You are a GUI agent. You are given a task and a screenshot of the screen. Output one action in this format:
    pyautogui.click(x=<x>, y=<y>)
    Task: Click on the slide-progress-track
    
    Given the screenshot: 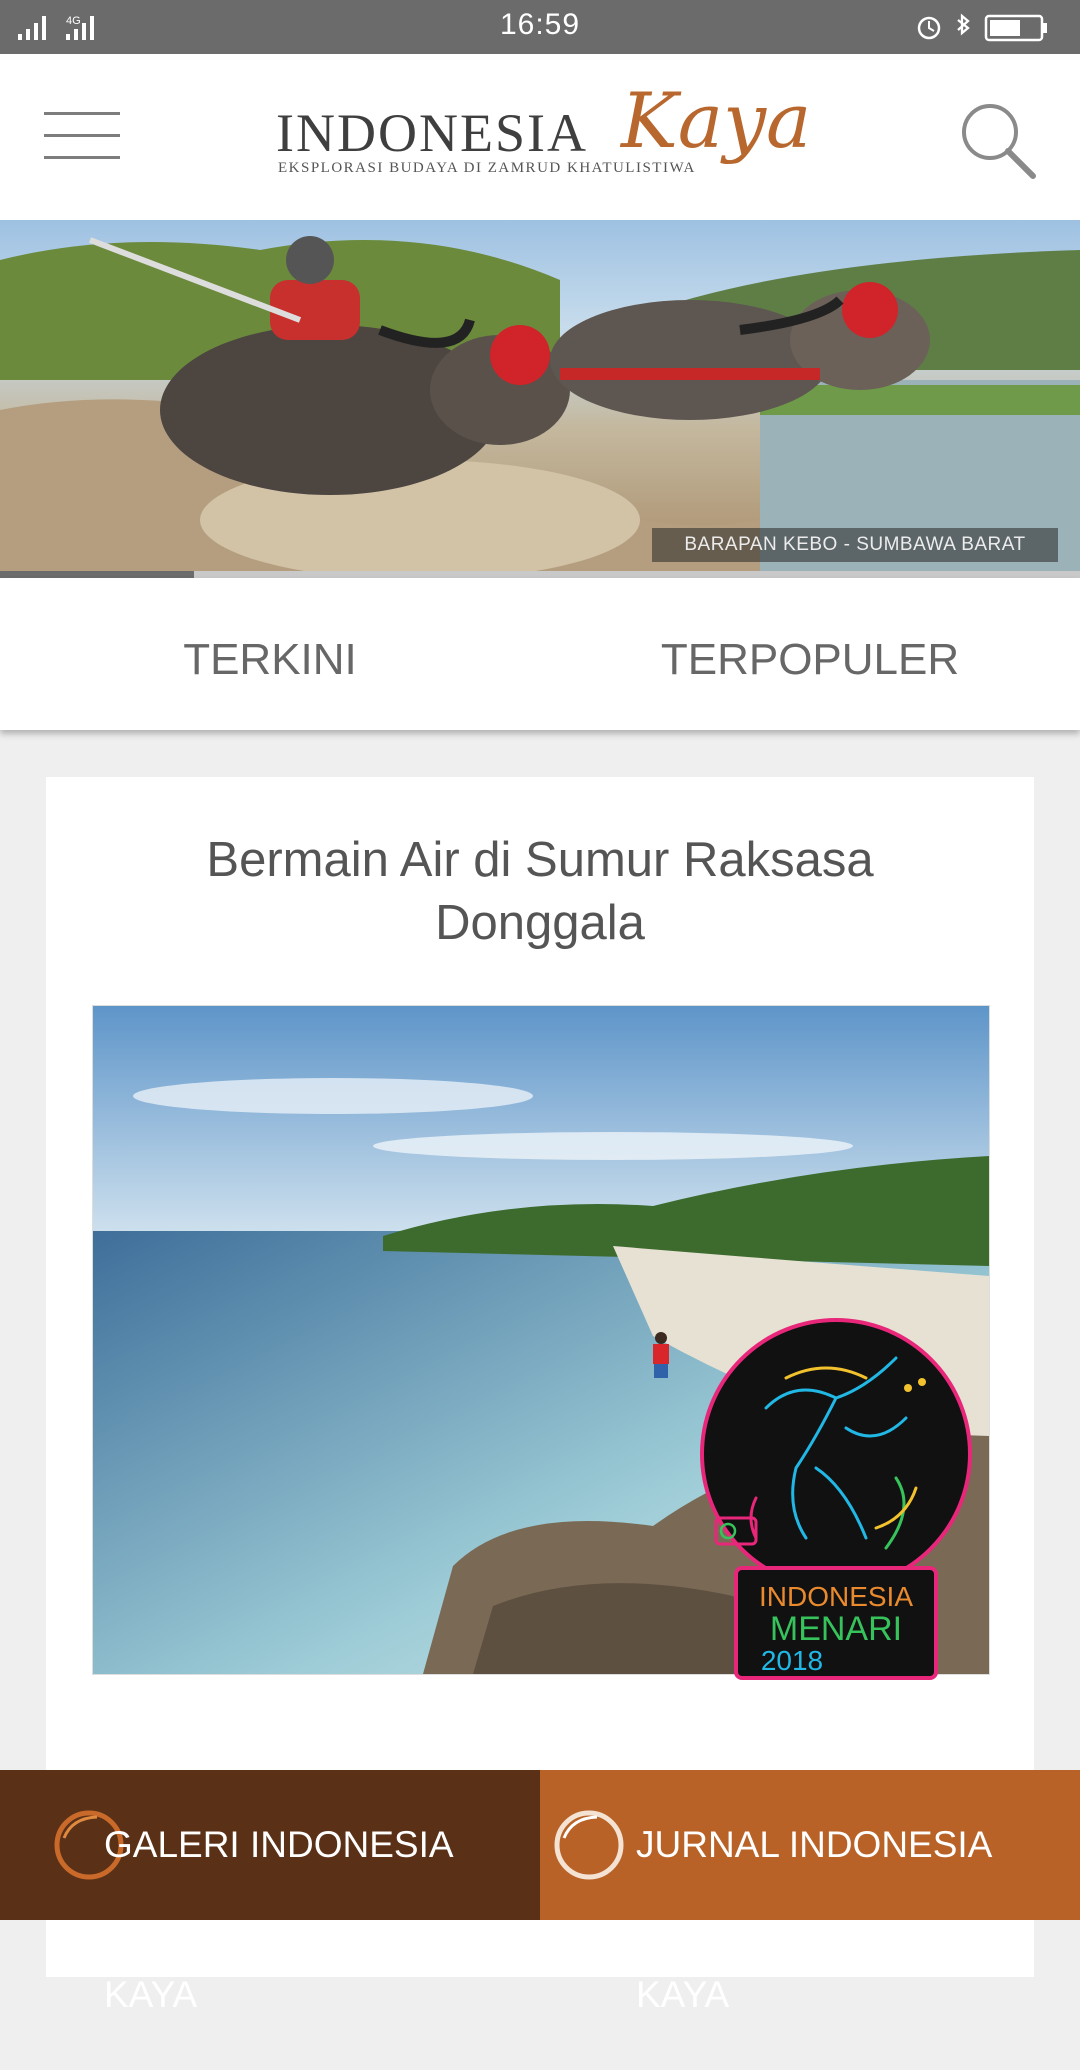 What is the action you would take?
    pyautogui.click(x=540, y=574)
    